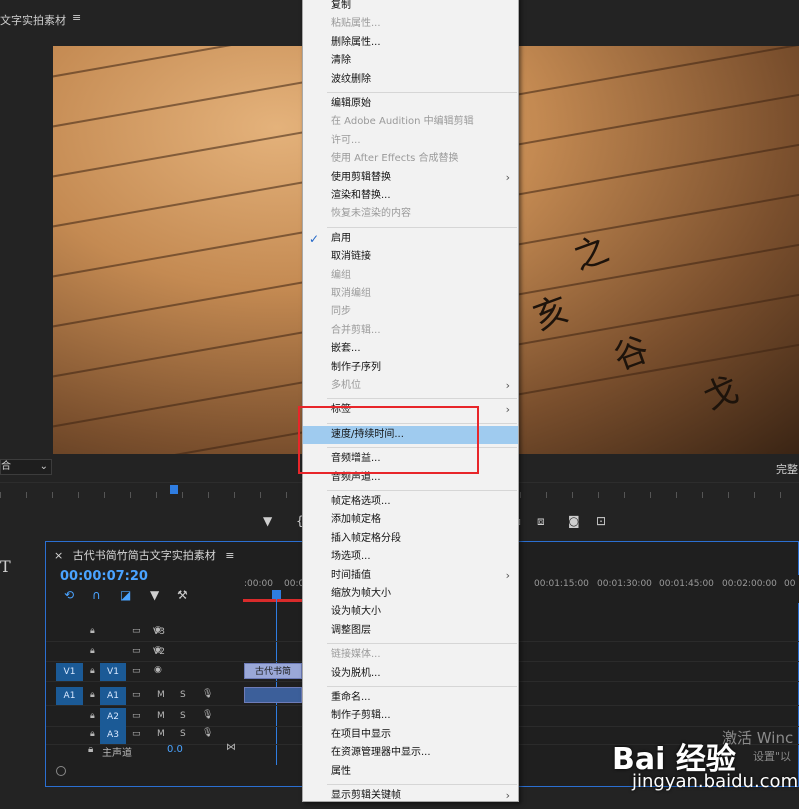  I want to click on menu-item: 使用剪辑替换 ›, so click(410, 178).